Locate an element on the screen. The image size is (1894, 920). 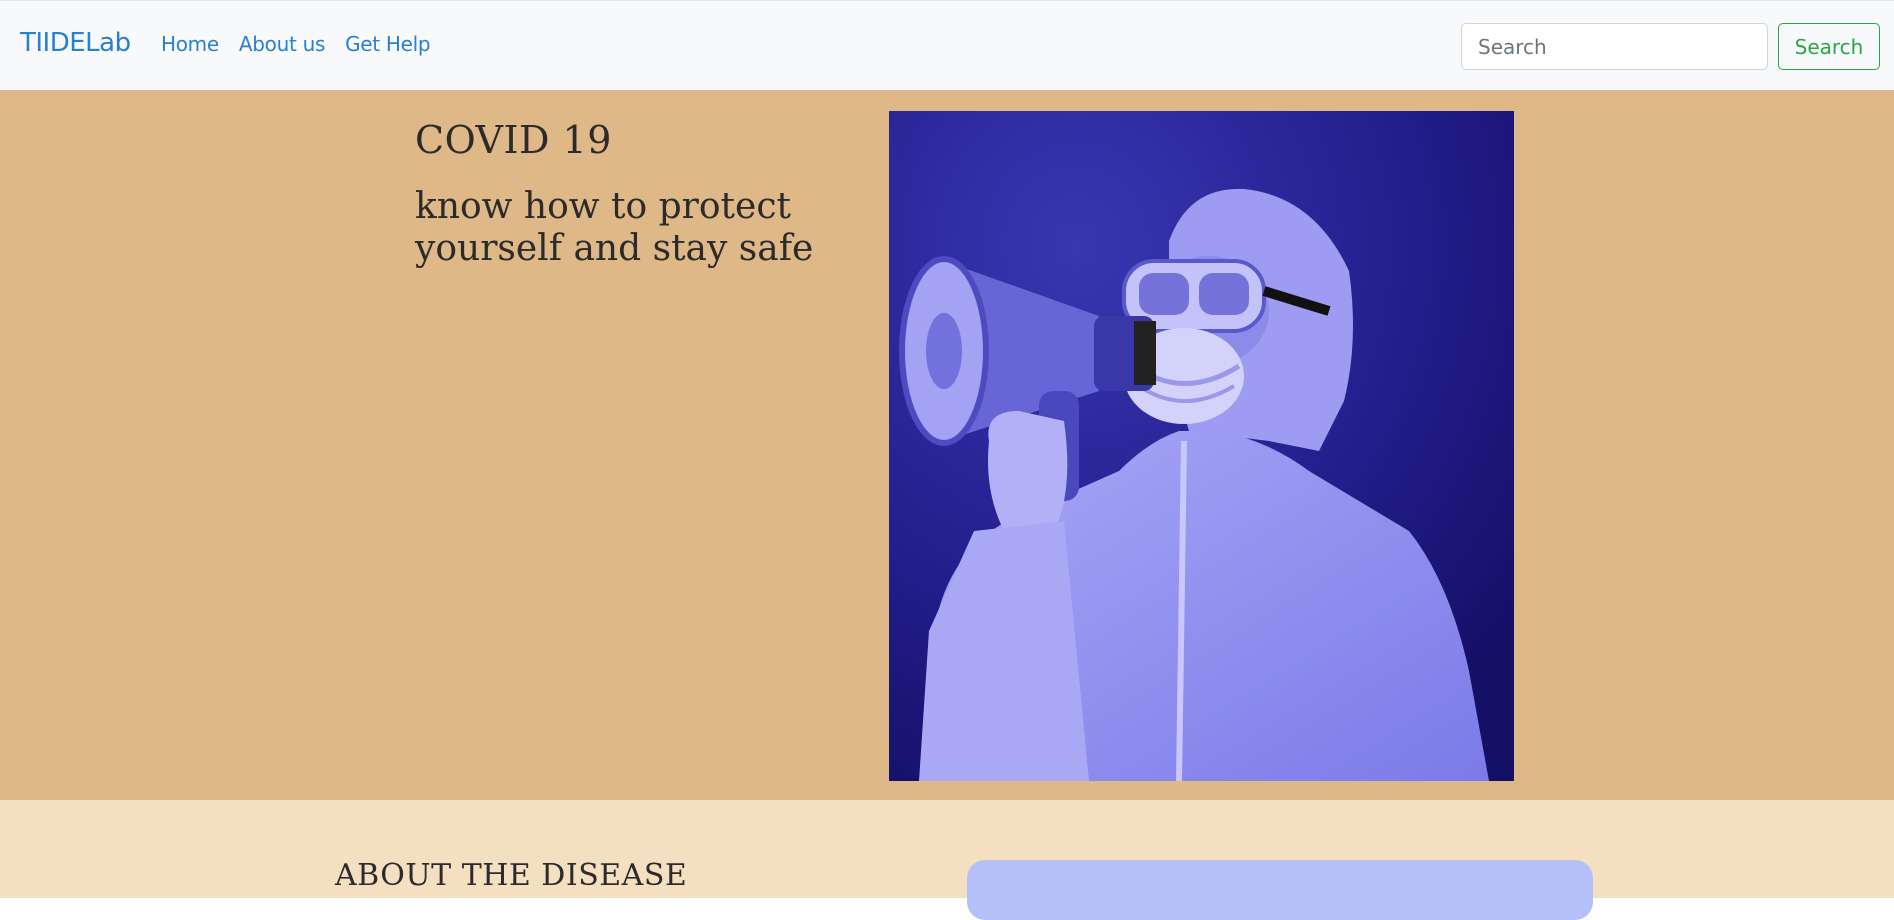
about-title: ABOUT THE DISEASE is located at coordinates (511, 875).